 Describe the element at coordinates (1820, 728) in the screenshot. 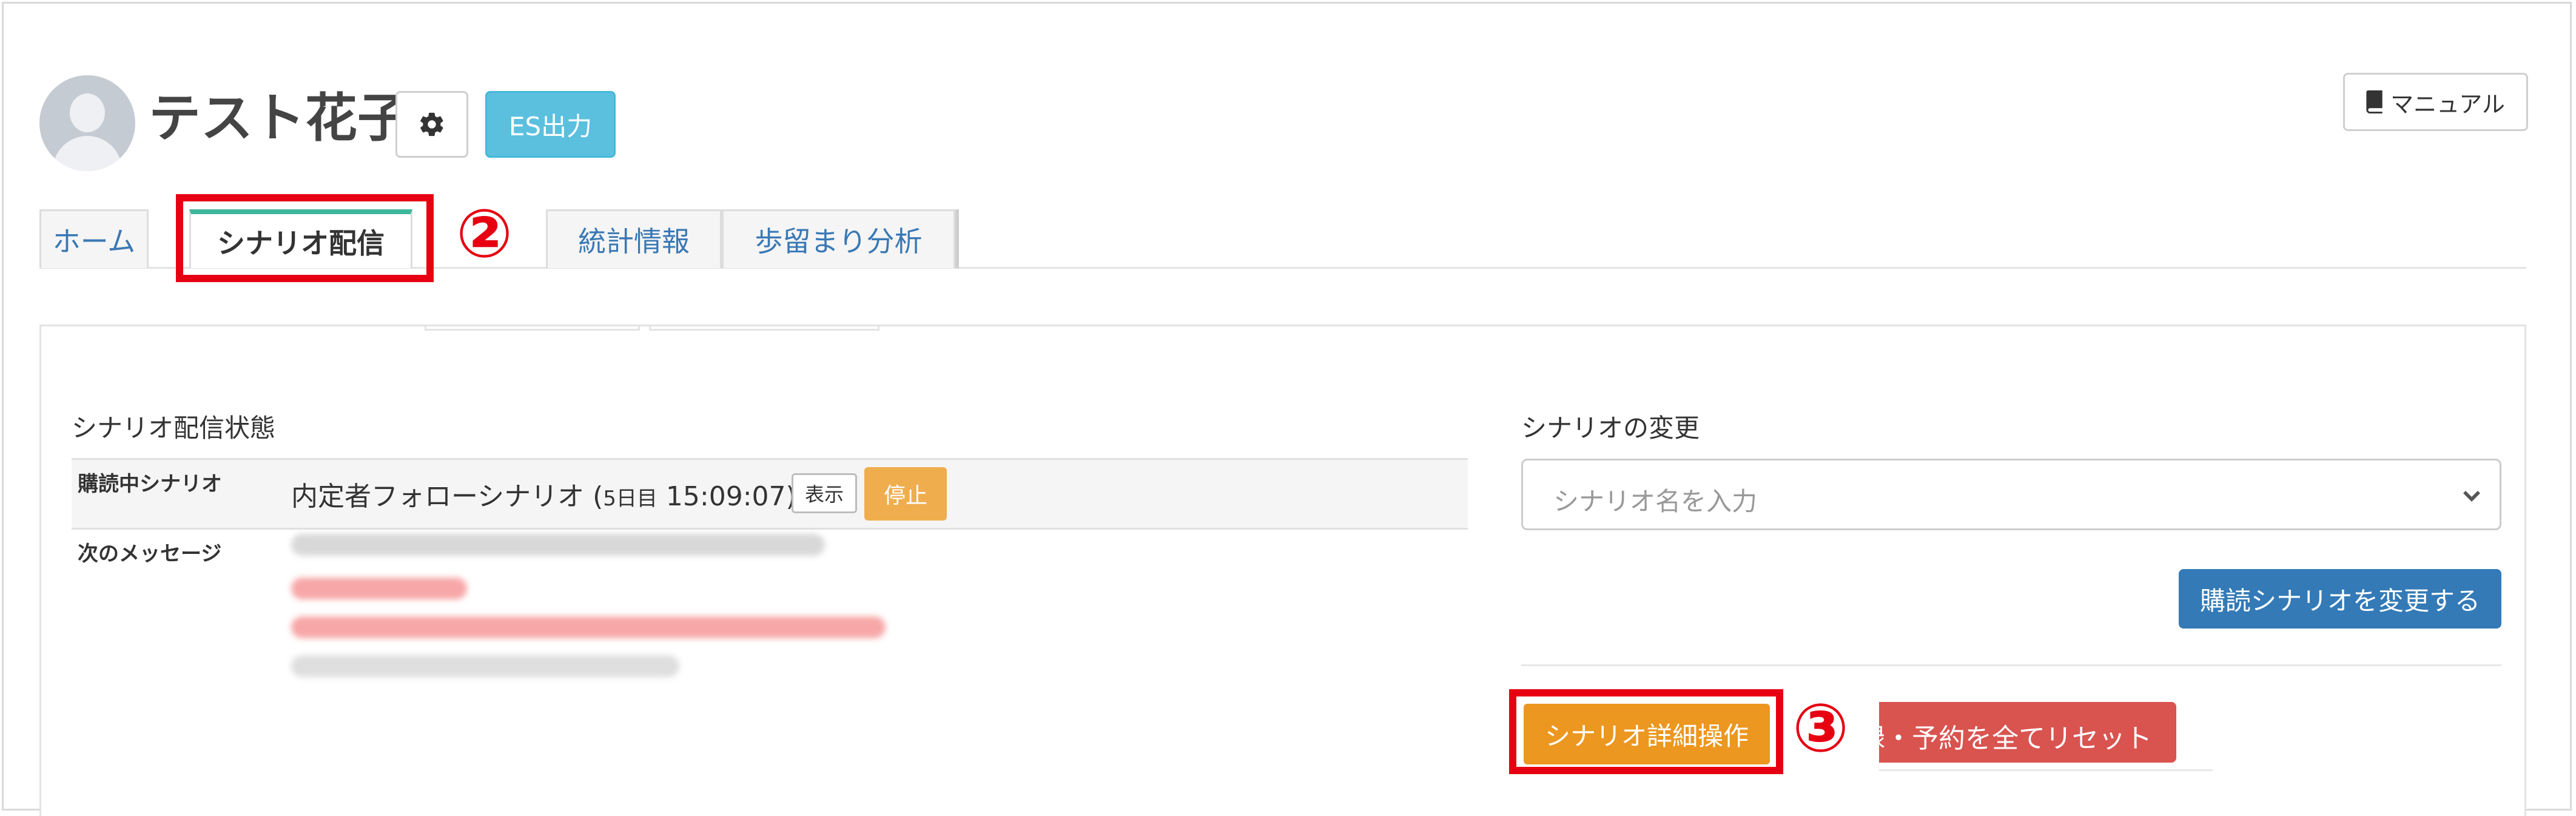

I see `step-3-marker: ③` at that location.